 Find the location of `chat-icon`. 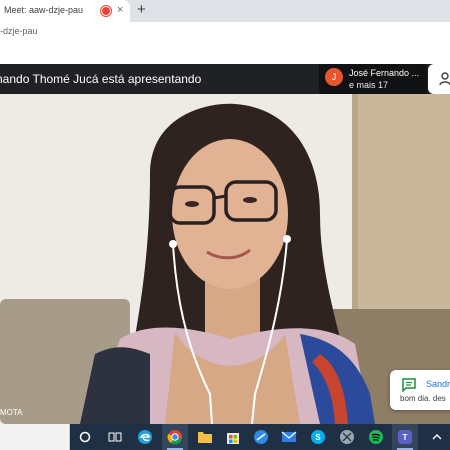

chat-icon is located at coordinates (409, 385).